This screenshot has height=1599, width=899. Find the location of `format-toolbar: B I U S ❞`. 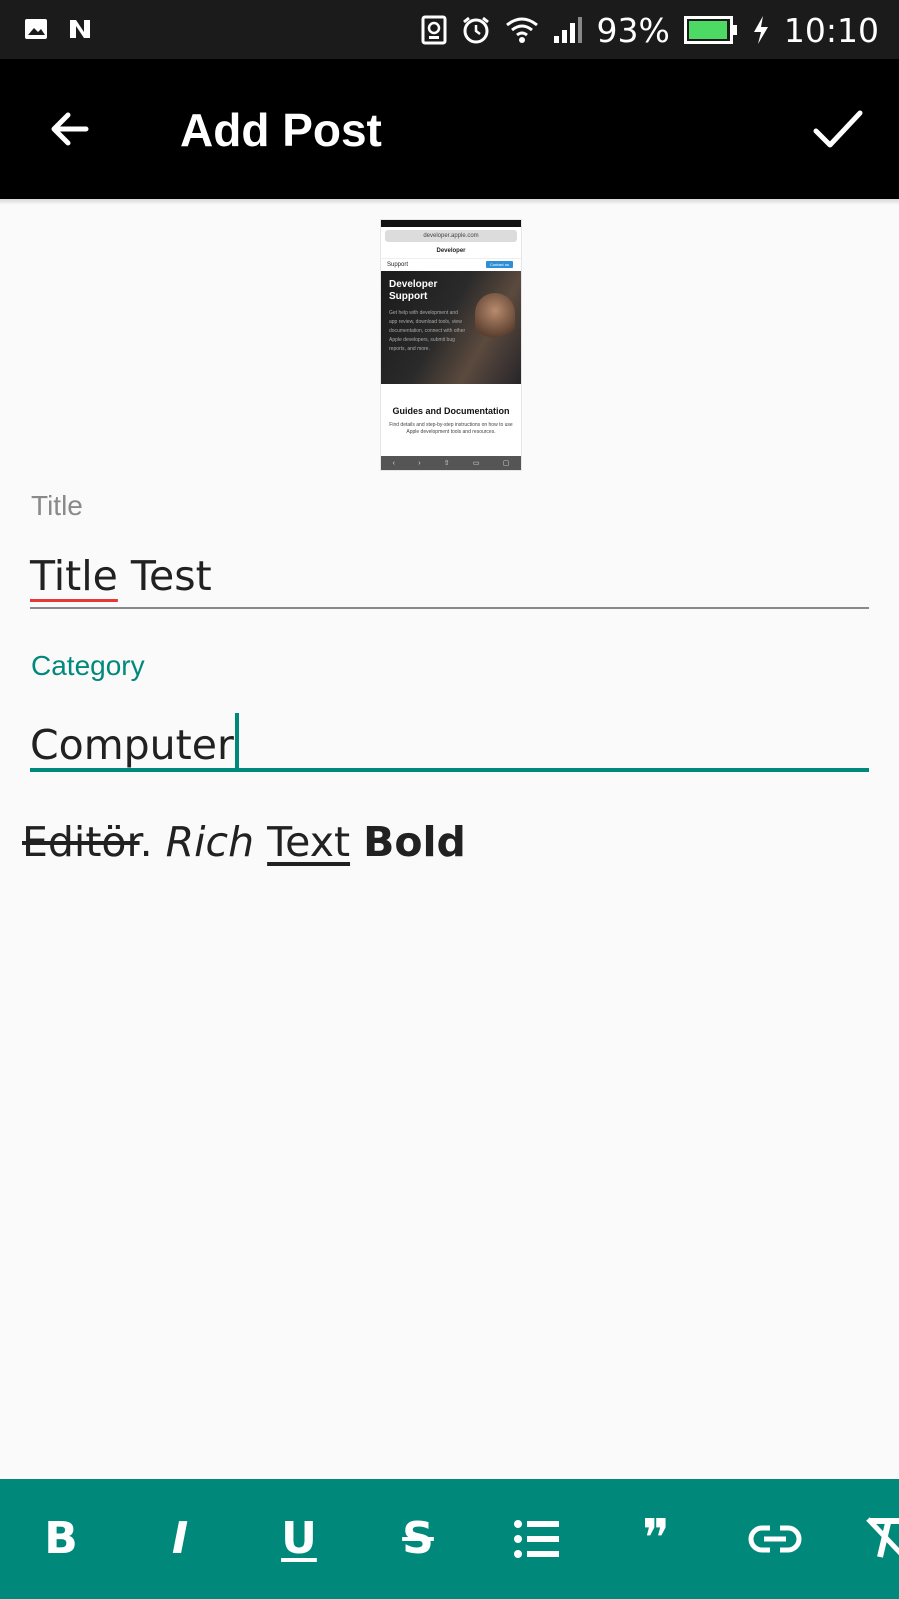

format-toolbar: B I U S ❞ is located at coordinates (449, 1539).